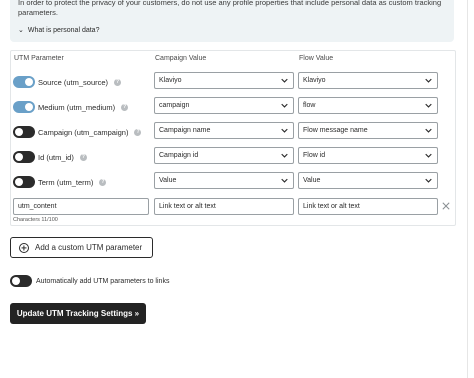 Image resolution: width=474 pixels, height=378 pixels. I want to click on utm-row-label: Campaign (utm_campaign) ?, so click(77, 132).